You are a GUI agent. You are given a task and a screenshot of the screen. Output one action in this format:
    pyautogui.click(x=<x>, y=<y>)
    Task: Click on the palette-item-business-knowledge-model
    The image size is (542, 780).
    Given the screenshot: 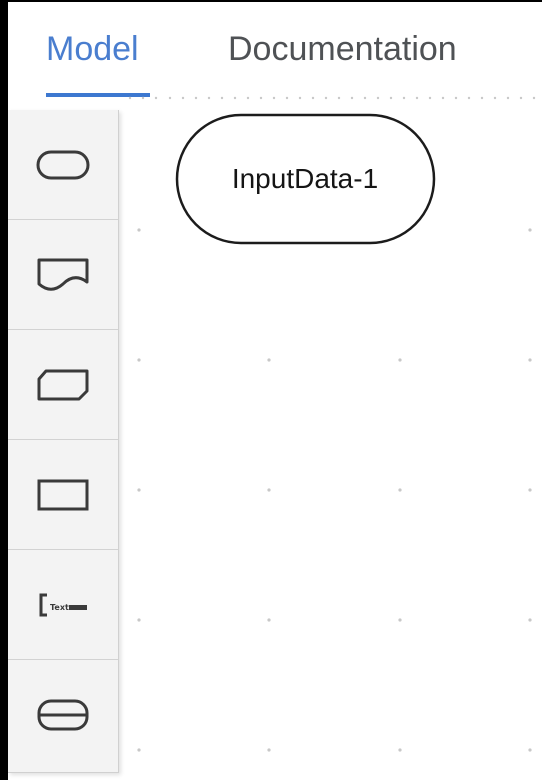 What is the action you would take?
    pyautogui.click(x=63, y=385)
    